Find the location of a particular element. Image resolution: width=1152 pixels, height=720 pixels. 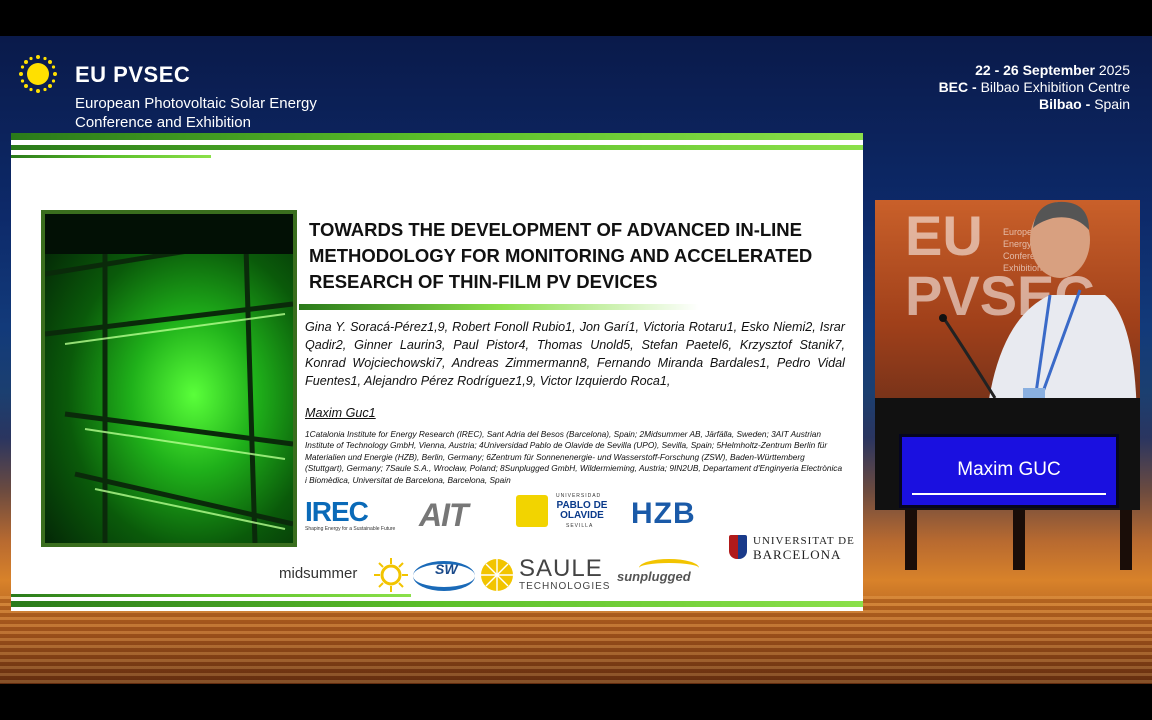

upo-top: UNIVERSIDAD is located at coordinates (579, 496).